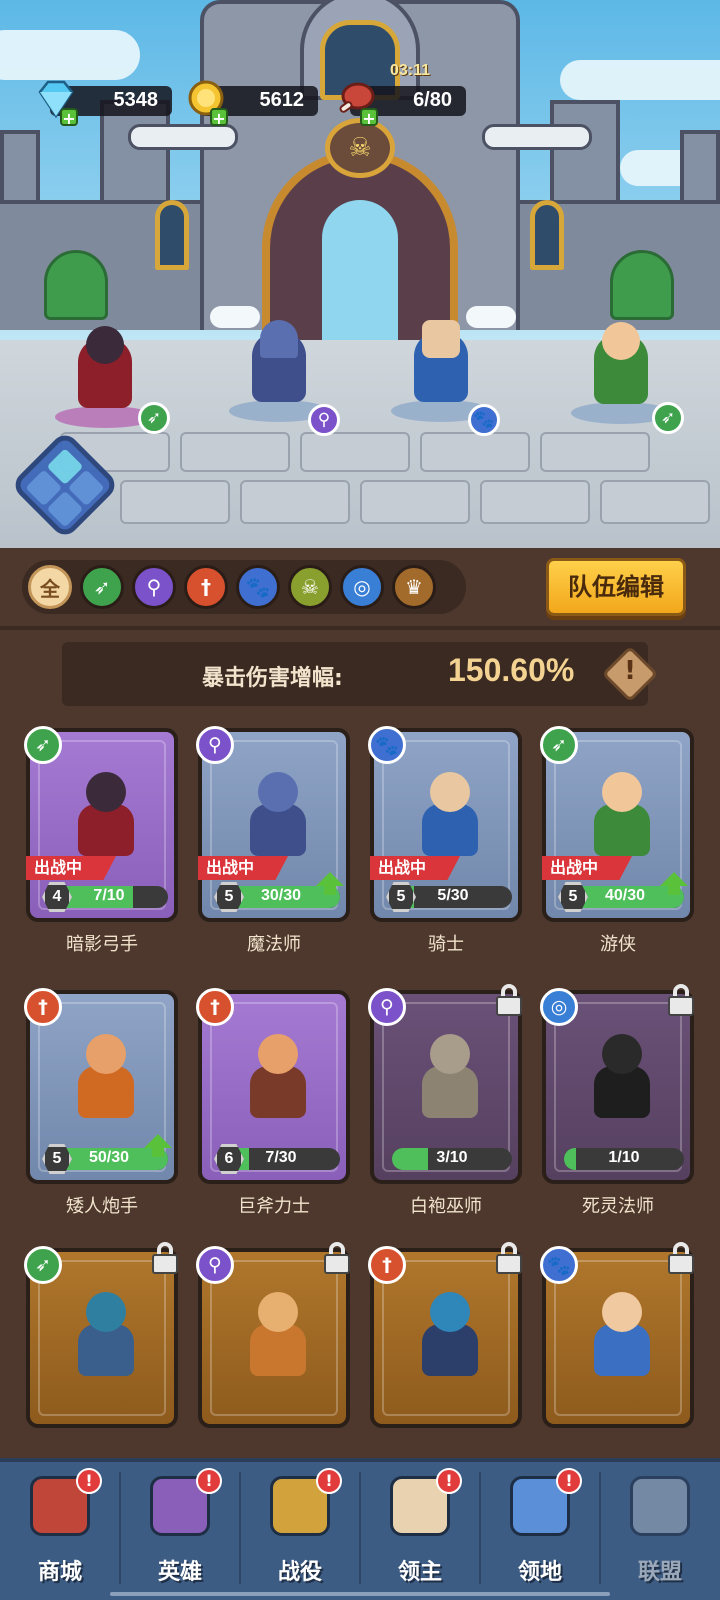 This screenshot has height=1600, width=720. Describe the element at coordinates (443, 374) in the screenshot. I see `field-hero-knight: 🐾` at that location.